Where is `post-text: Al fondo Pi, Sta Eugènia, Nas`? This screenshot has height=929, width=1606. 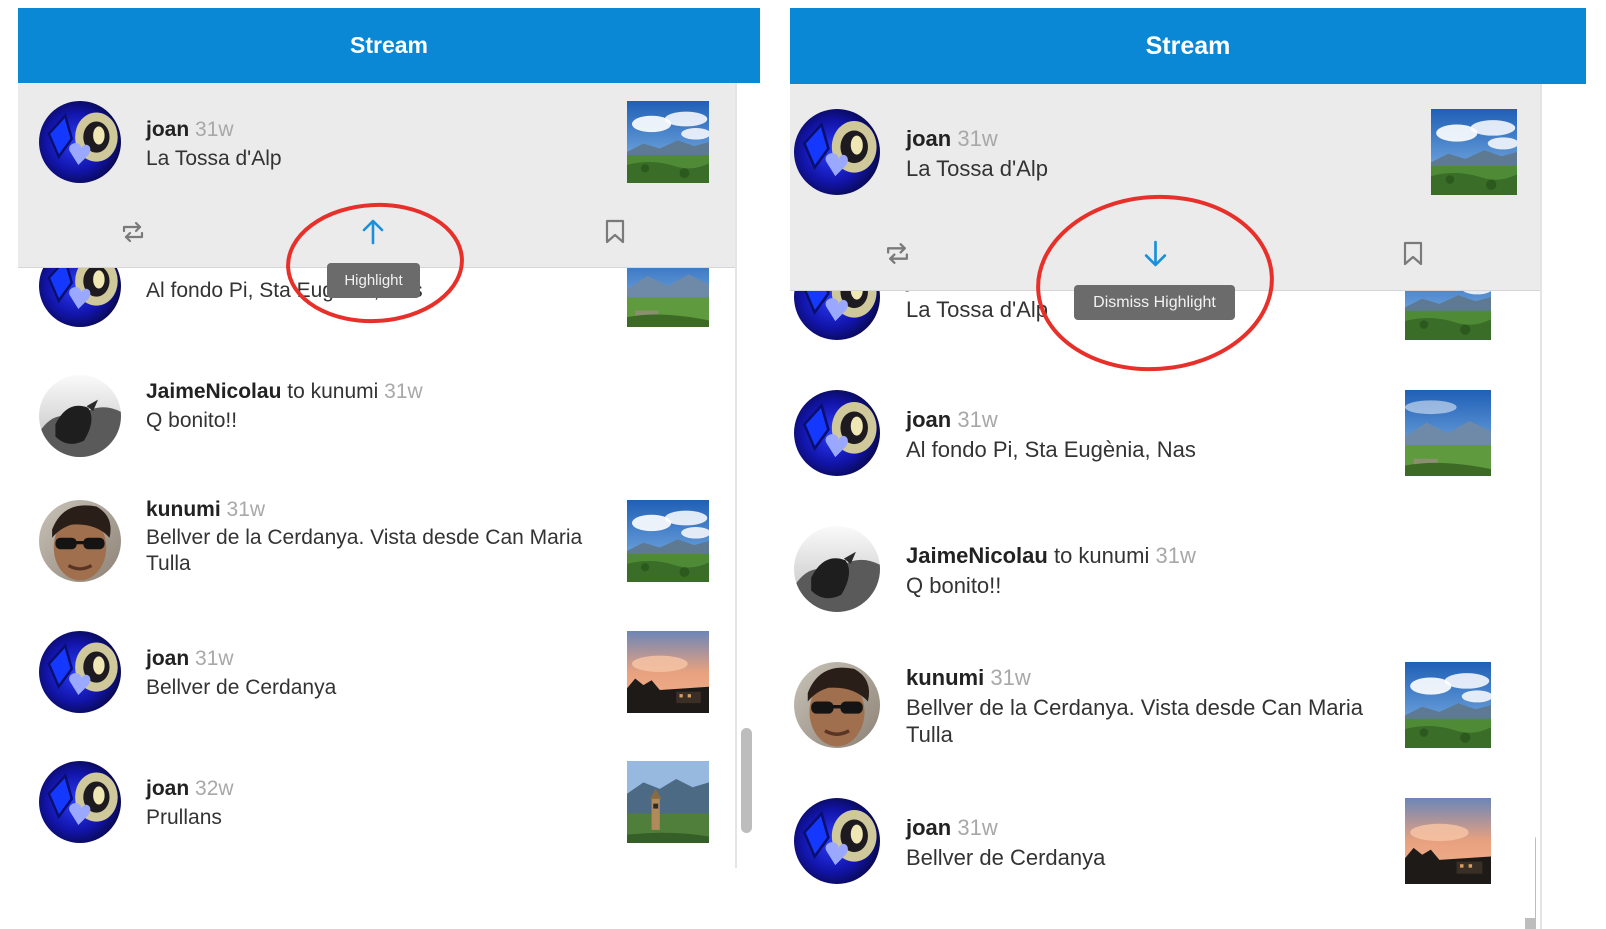 post-text: Al fondo Pi, Sta Eugènia, Nas is located at coordinates (1051, 449).